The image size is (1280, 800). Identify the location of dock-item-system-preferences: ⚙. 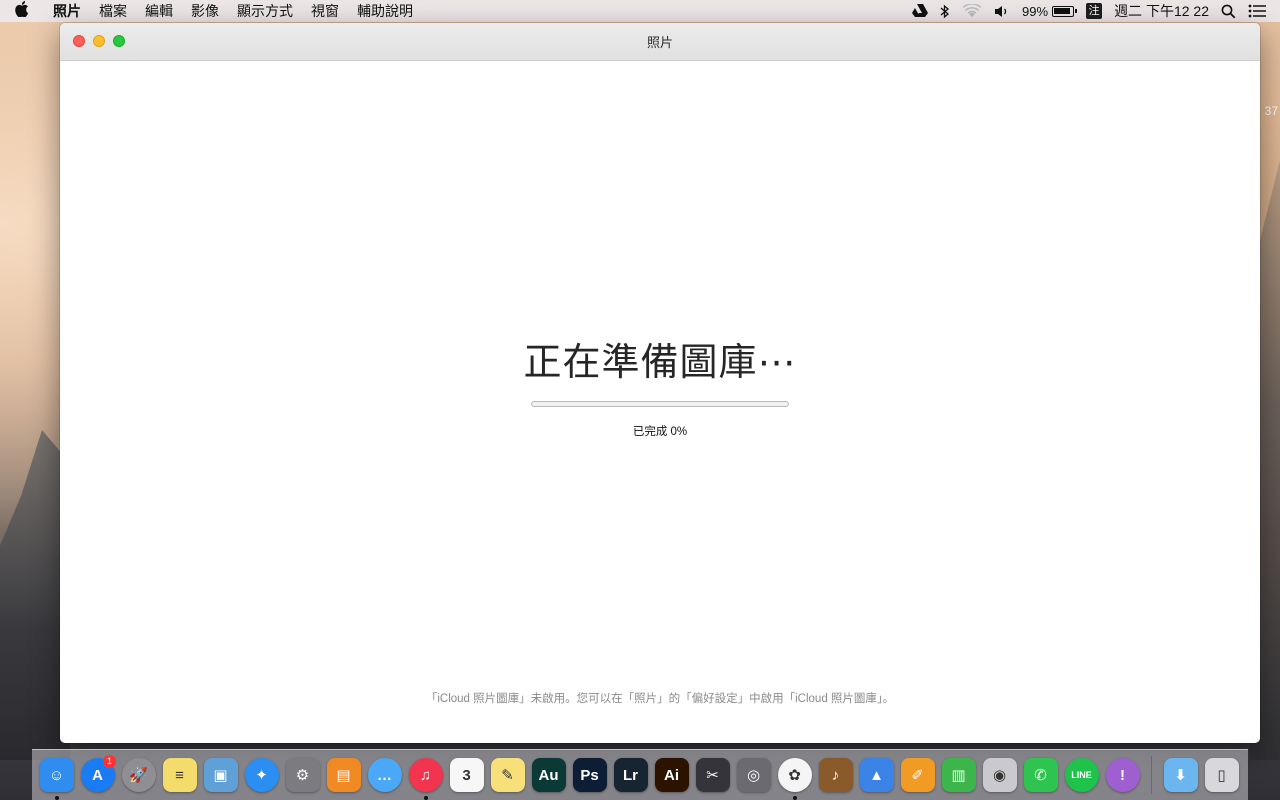
(302, 775).